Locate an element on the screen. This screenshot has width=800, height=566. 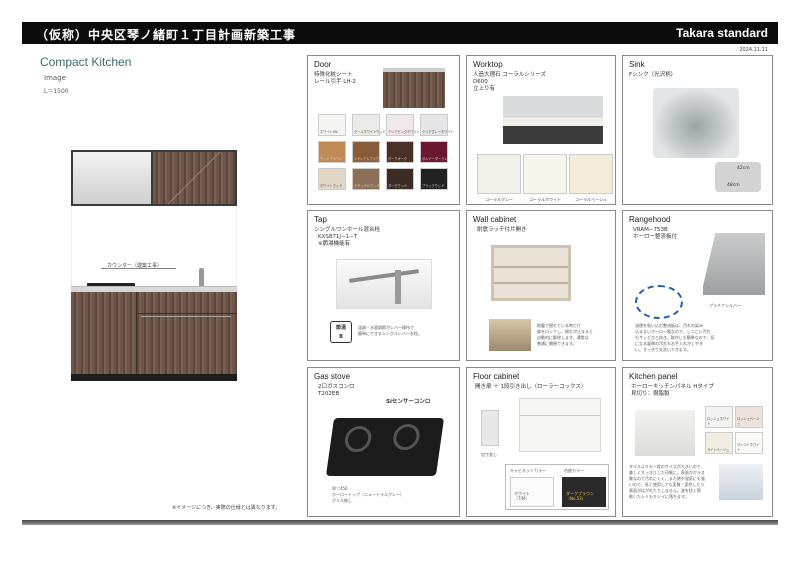
rangehood-filter-photo is located at coordinates (659, 302).